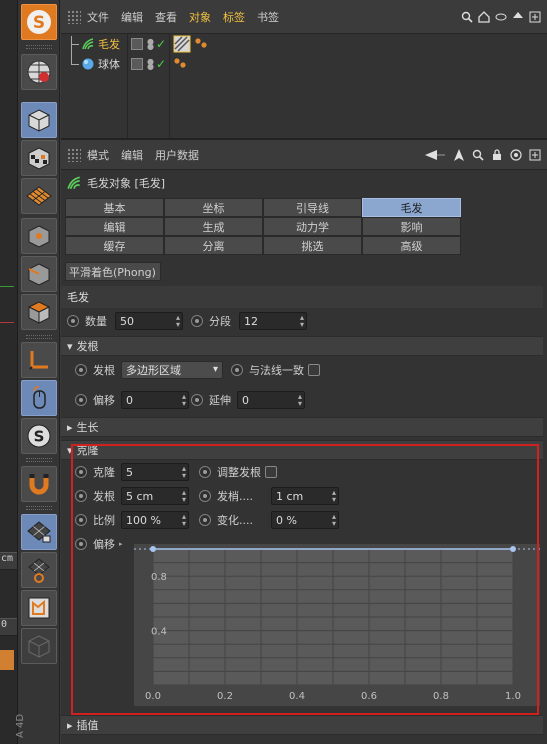 The width and height of the screenshot is (547, 744). I want to click on back-arrow-icon, so click(435, 155).